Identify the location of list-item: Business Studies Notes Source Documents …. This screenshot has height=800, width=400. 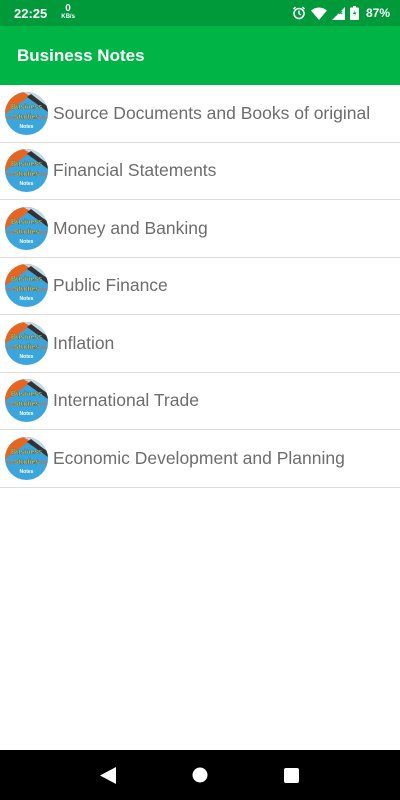
(200, 114).